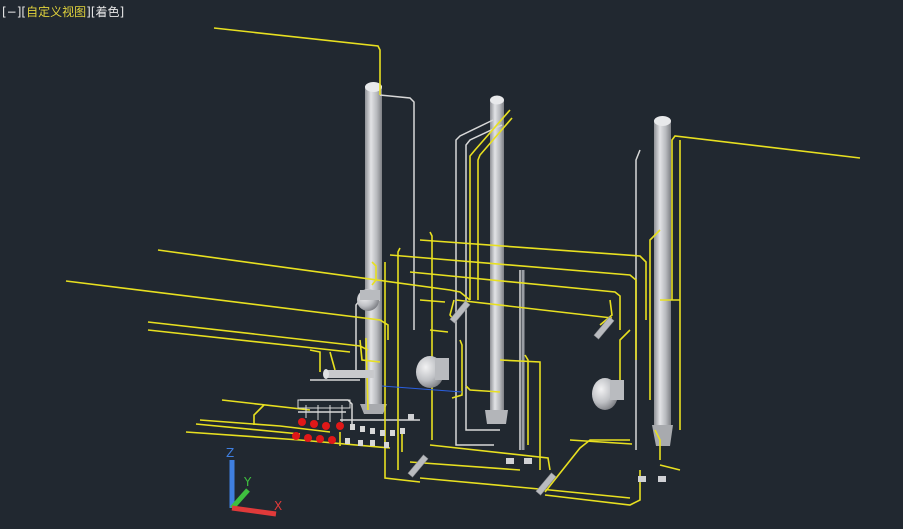  I want to click on drum-right, so click(608, 394).